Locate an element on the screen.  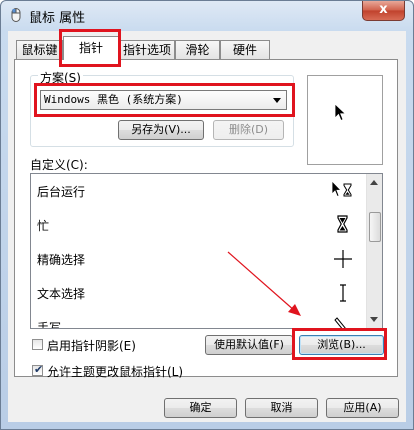
close-icon: x is located at coordinates (383, 9).